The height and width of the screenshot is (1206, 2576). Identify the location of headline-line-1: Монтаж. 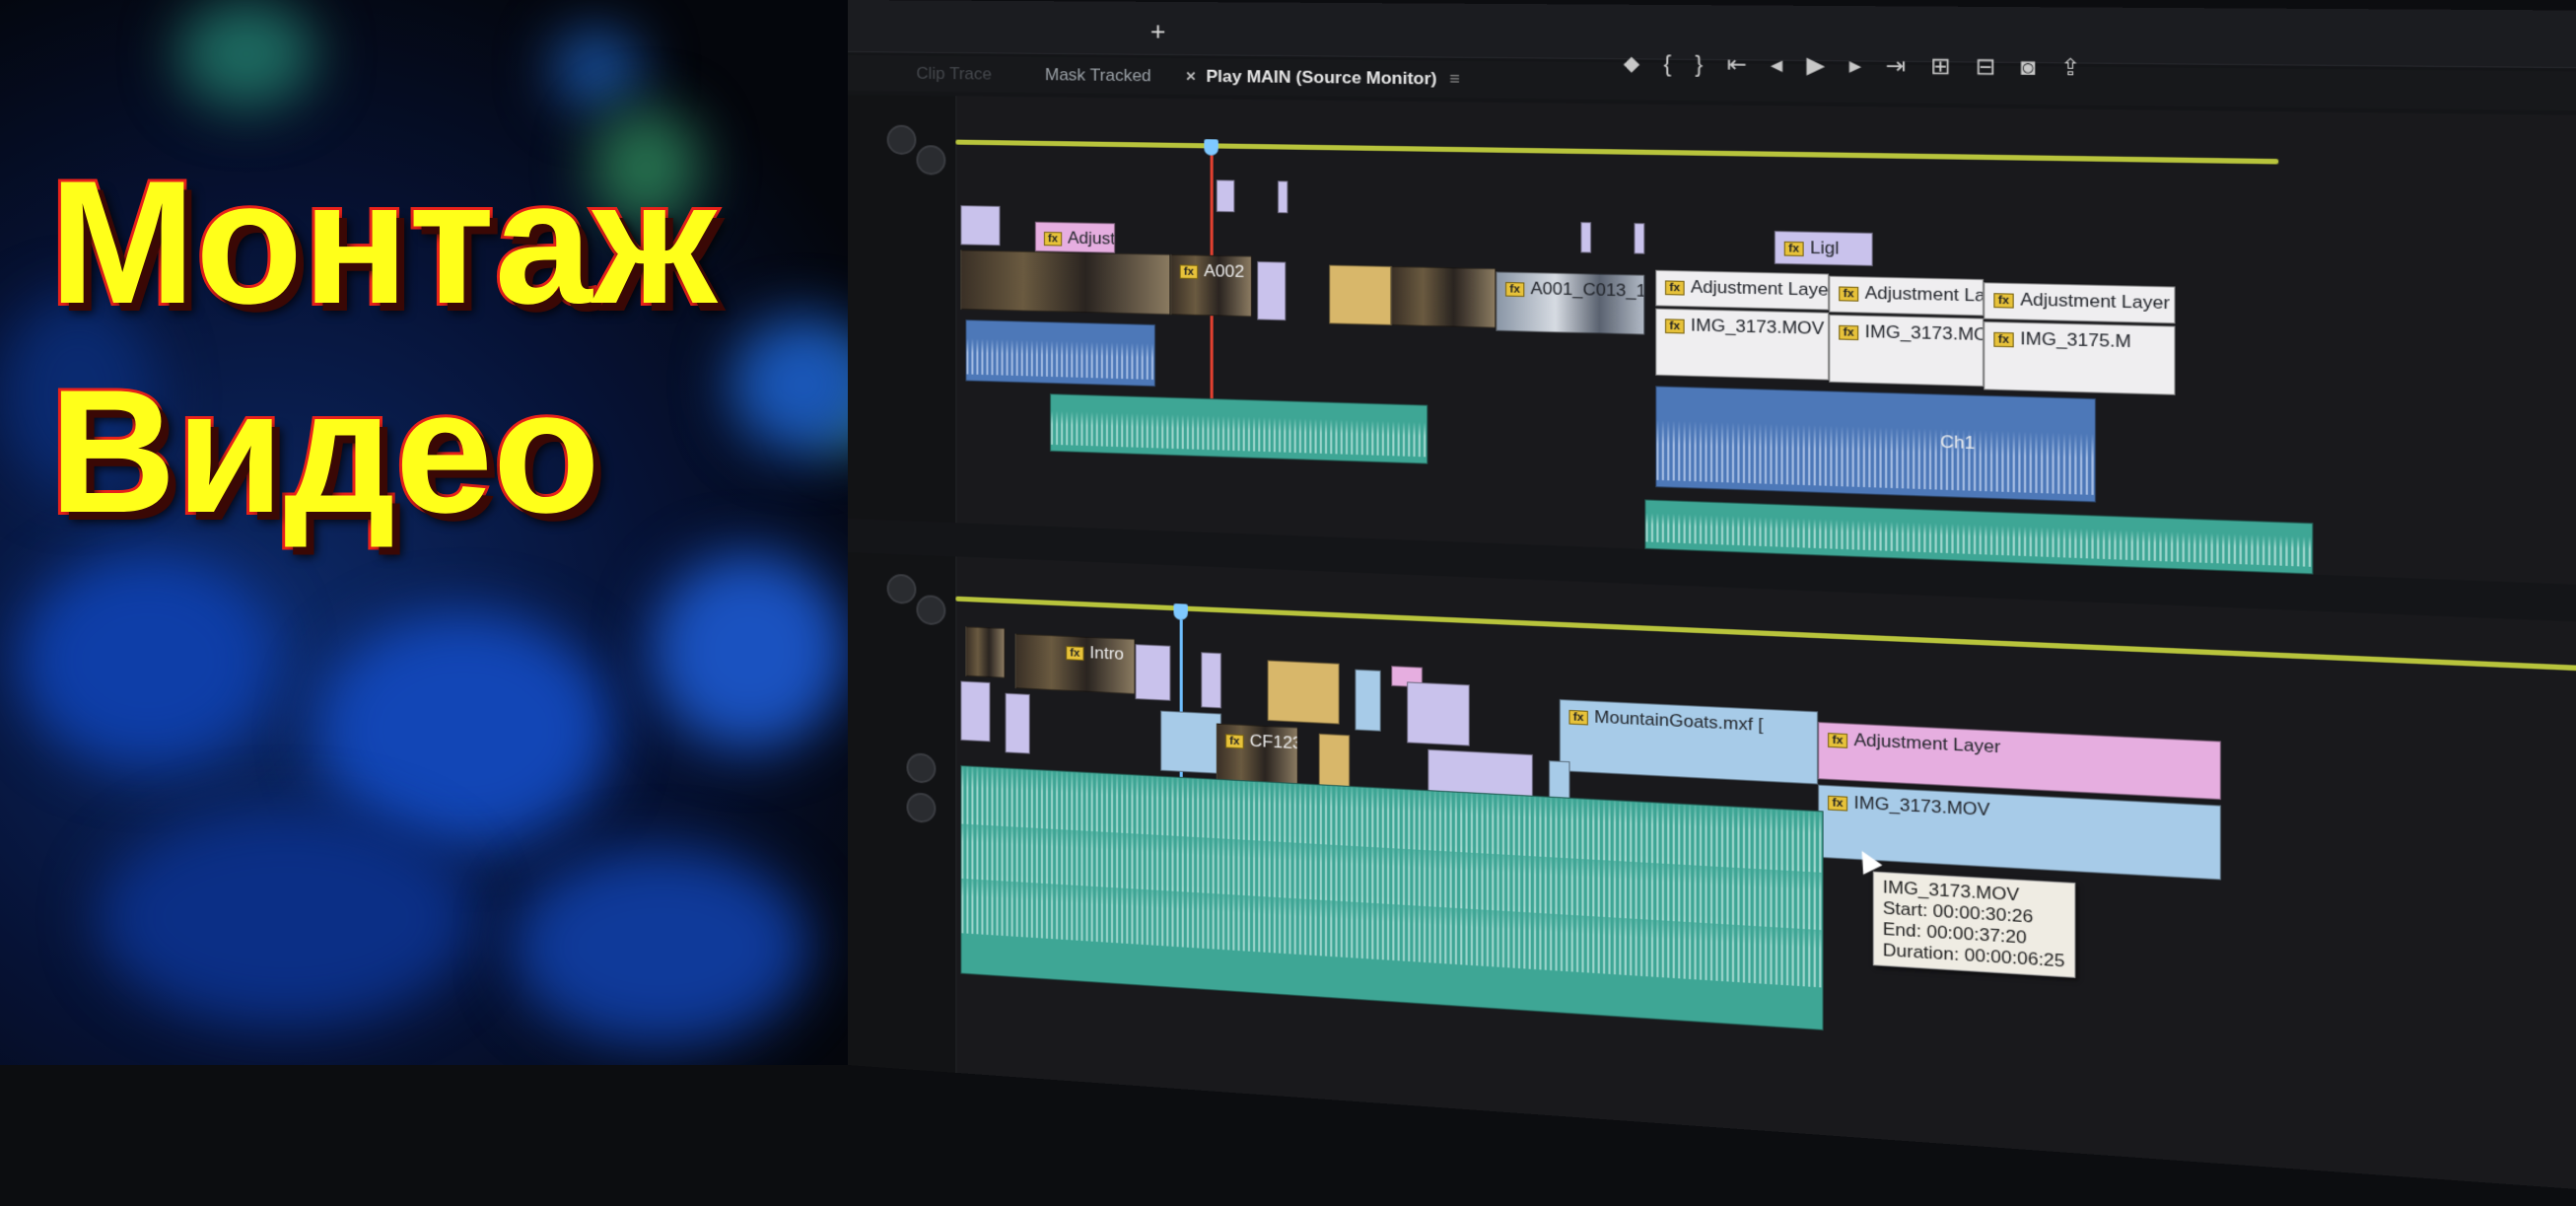
(383, 242).